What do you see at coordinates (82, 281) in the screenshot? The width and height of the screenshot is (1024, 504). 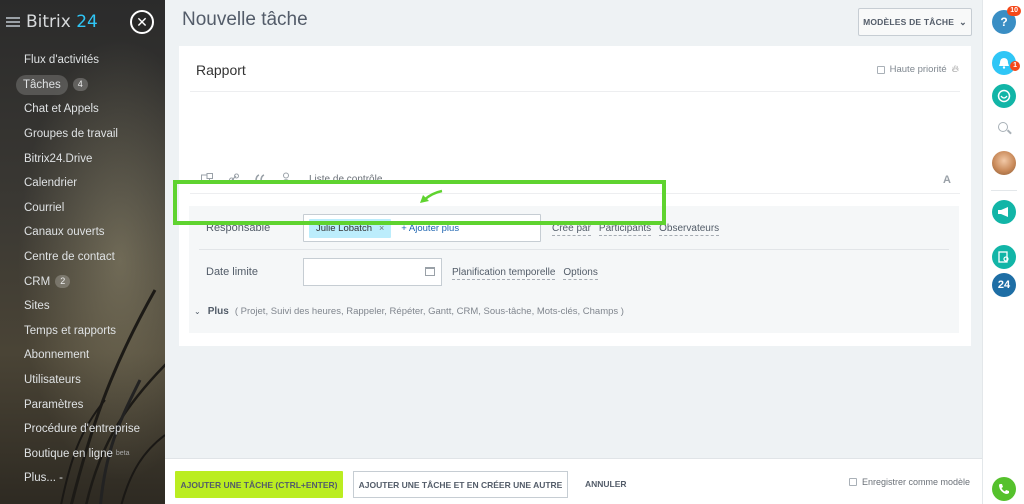 I see `sidebar-item-crm: CRM 2` at bounding box center [82, 281].